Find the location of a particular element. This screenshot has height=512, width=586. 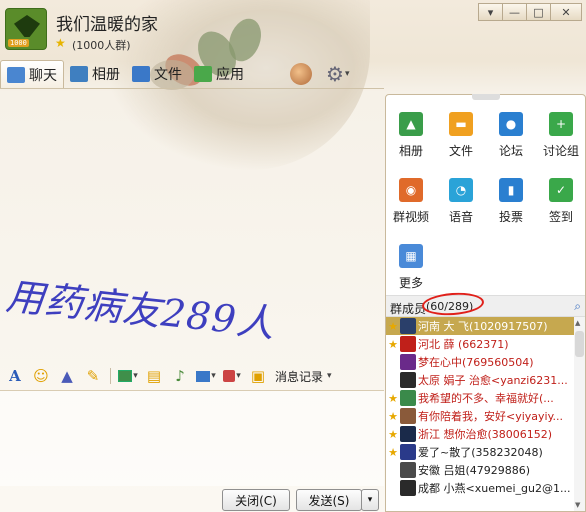

app-checkin: ✓ 签到 is located at coordinates (561, 204).